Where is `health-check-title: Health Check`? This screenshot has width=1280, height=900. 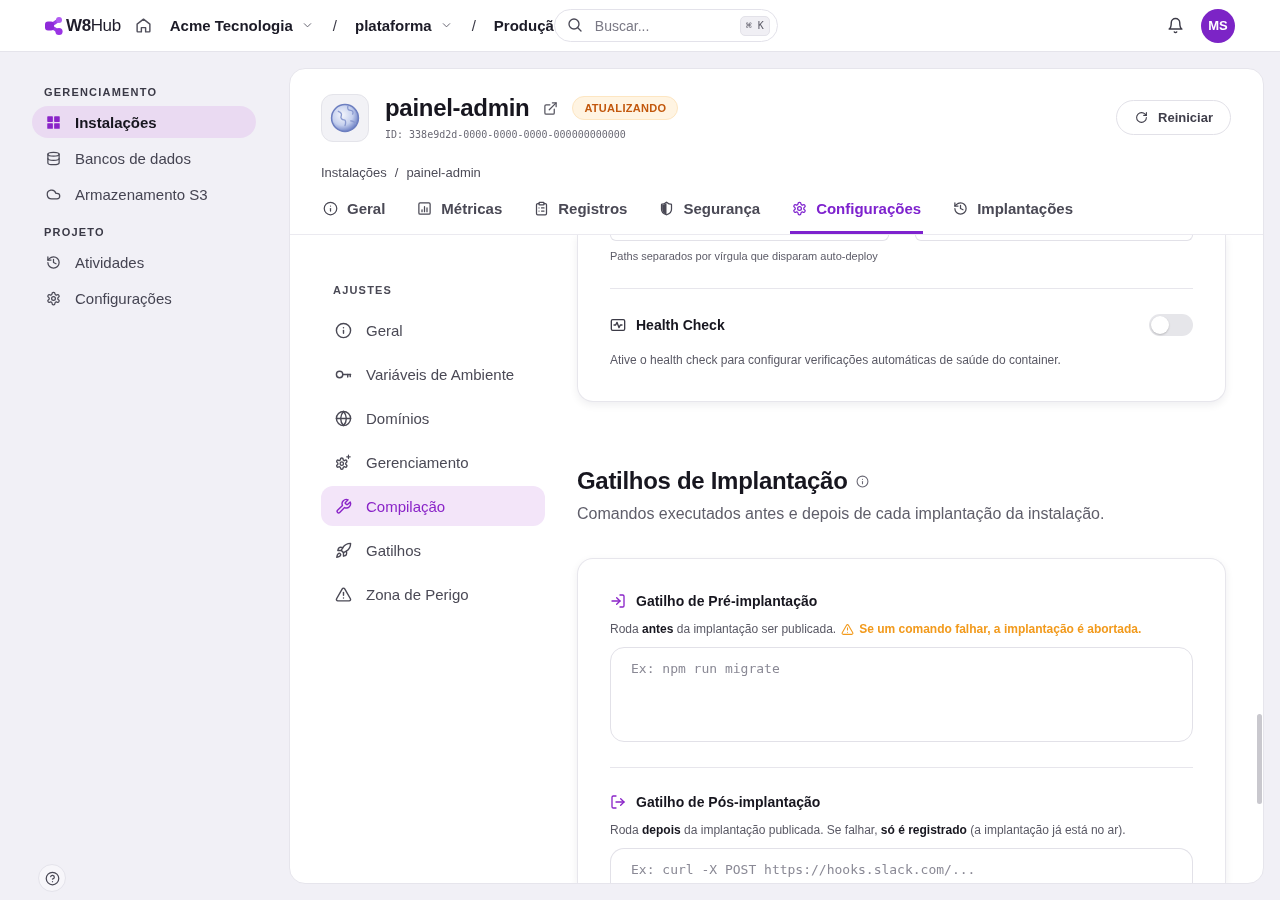
health-check-title: Health Check is located at coordinates (680, 325).